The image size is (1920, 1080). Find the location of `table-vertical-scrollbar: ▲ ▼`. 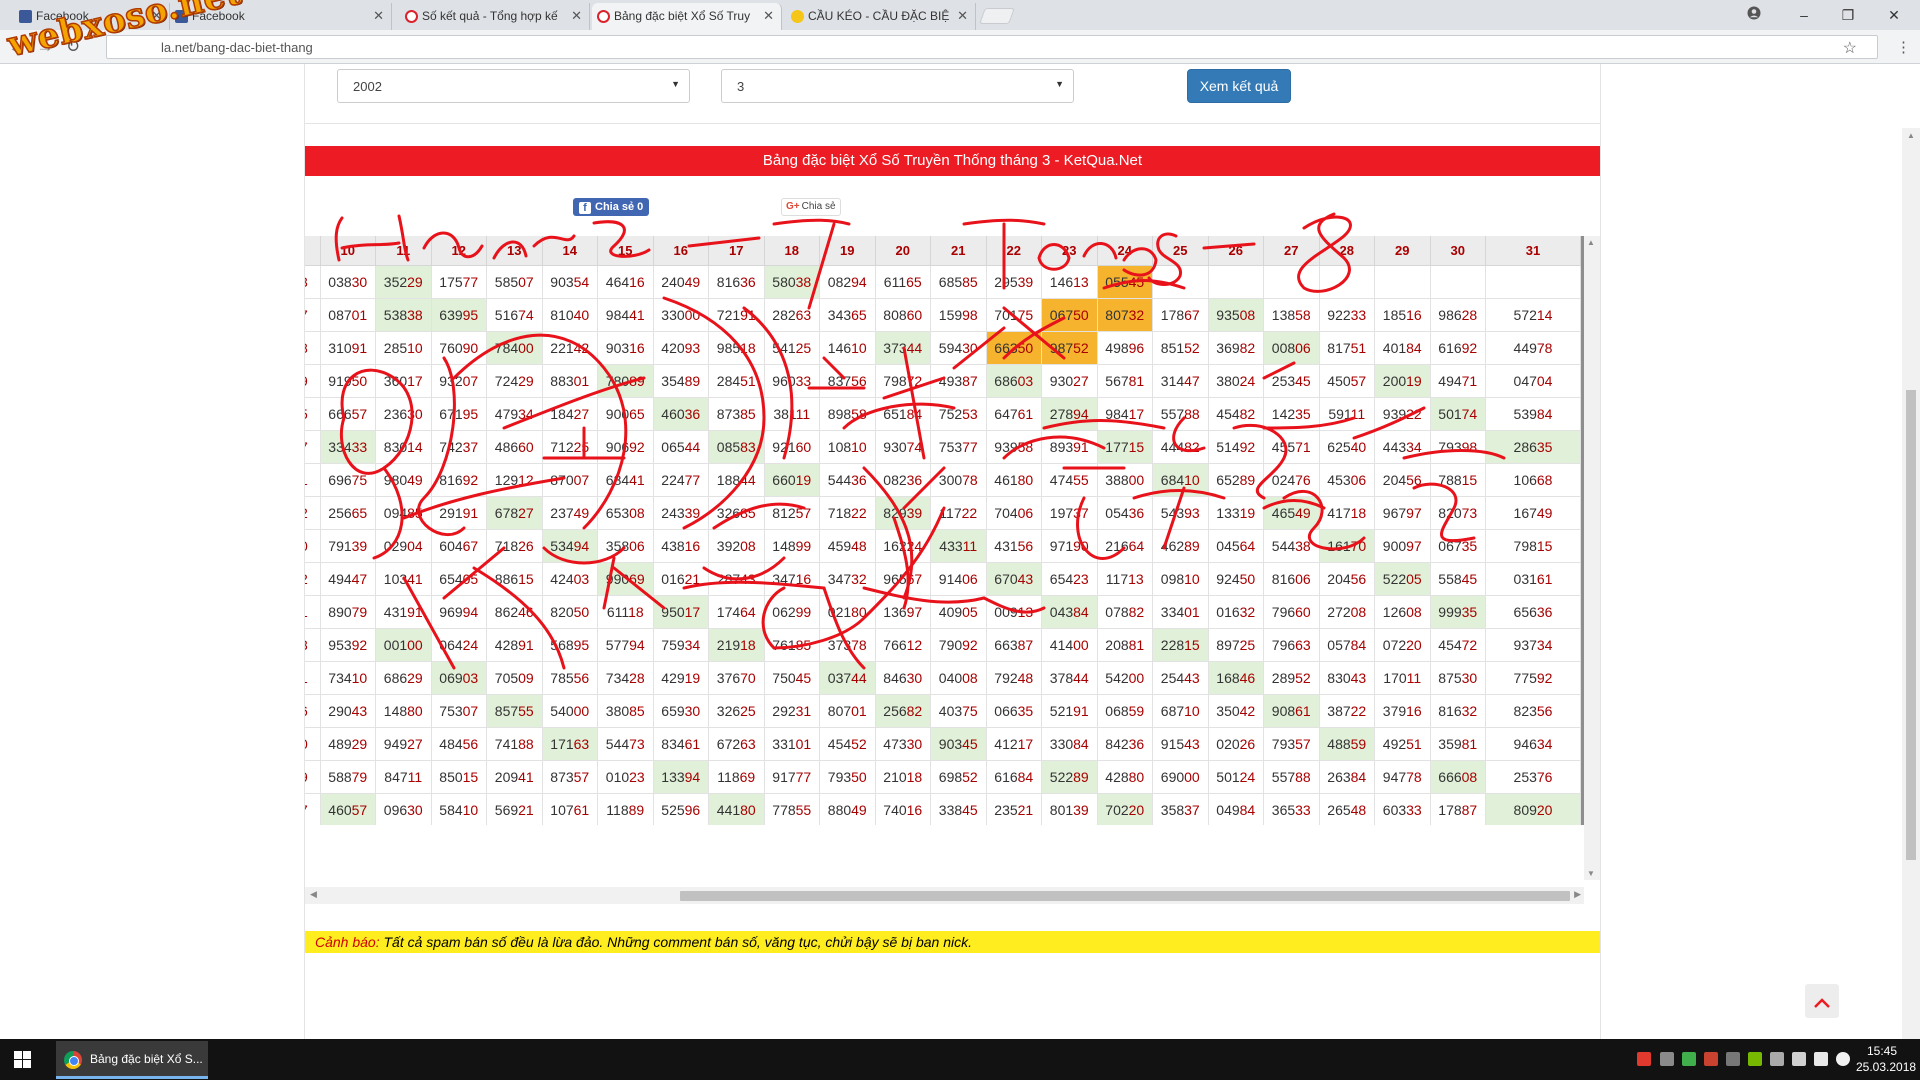

table-vertical-scrollbar: ▲ ▼ is located at coordinates (1592, 558).